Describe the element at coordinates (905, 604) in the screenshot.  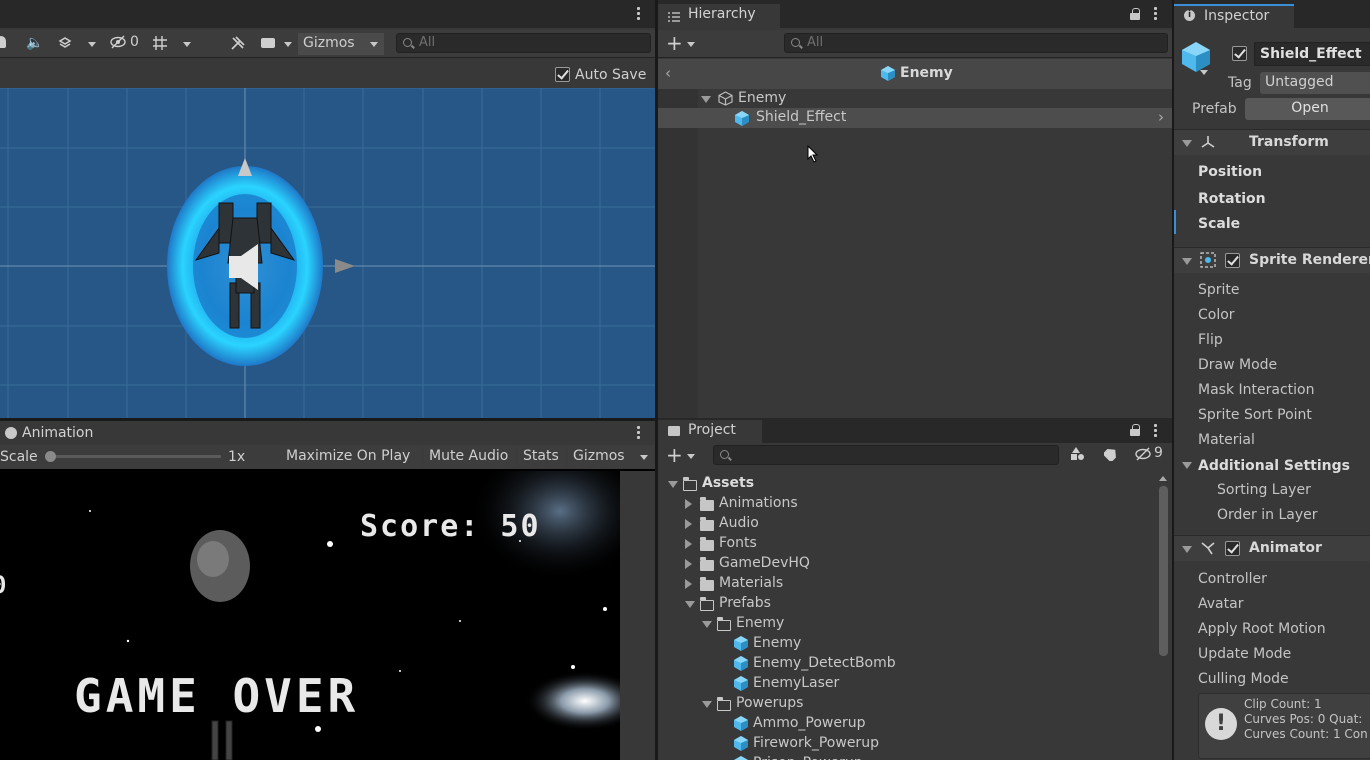
I see `project-item: Prefabs` at that location.